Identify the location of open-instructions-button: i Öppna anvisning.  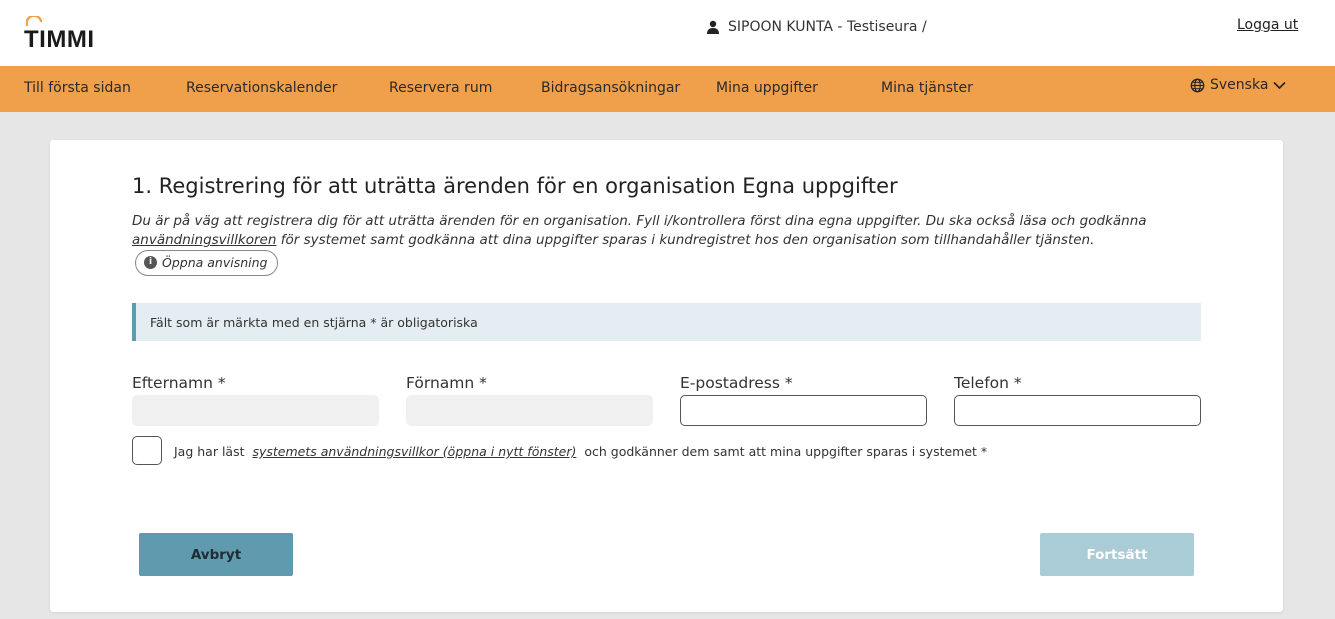
(207, 263).